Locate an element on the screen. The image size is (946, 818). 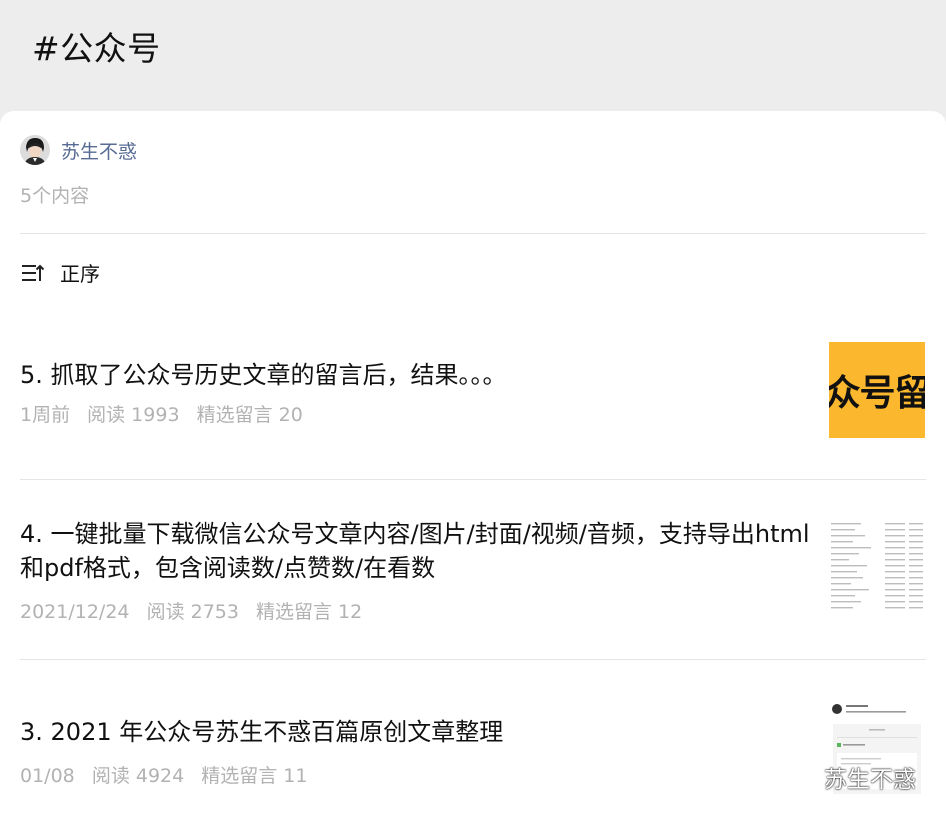
article-date: 01/08 is located at coordinates (47, 776).